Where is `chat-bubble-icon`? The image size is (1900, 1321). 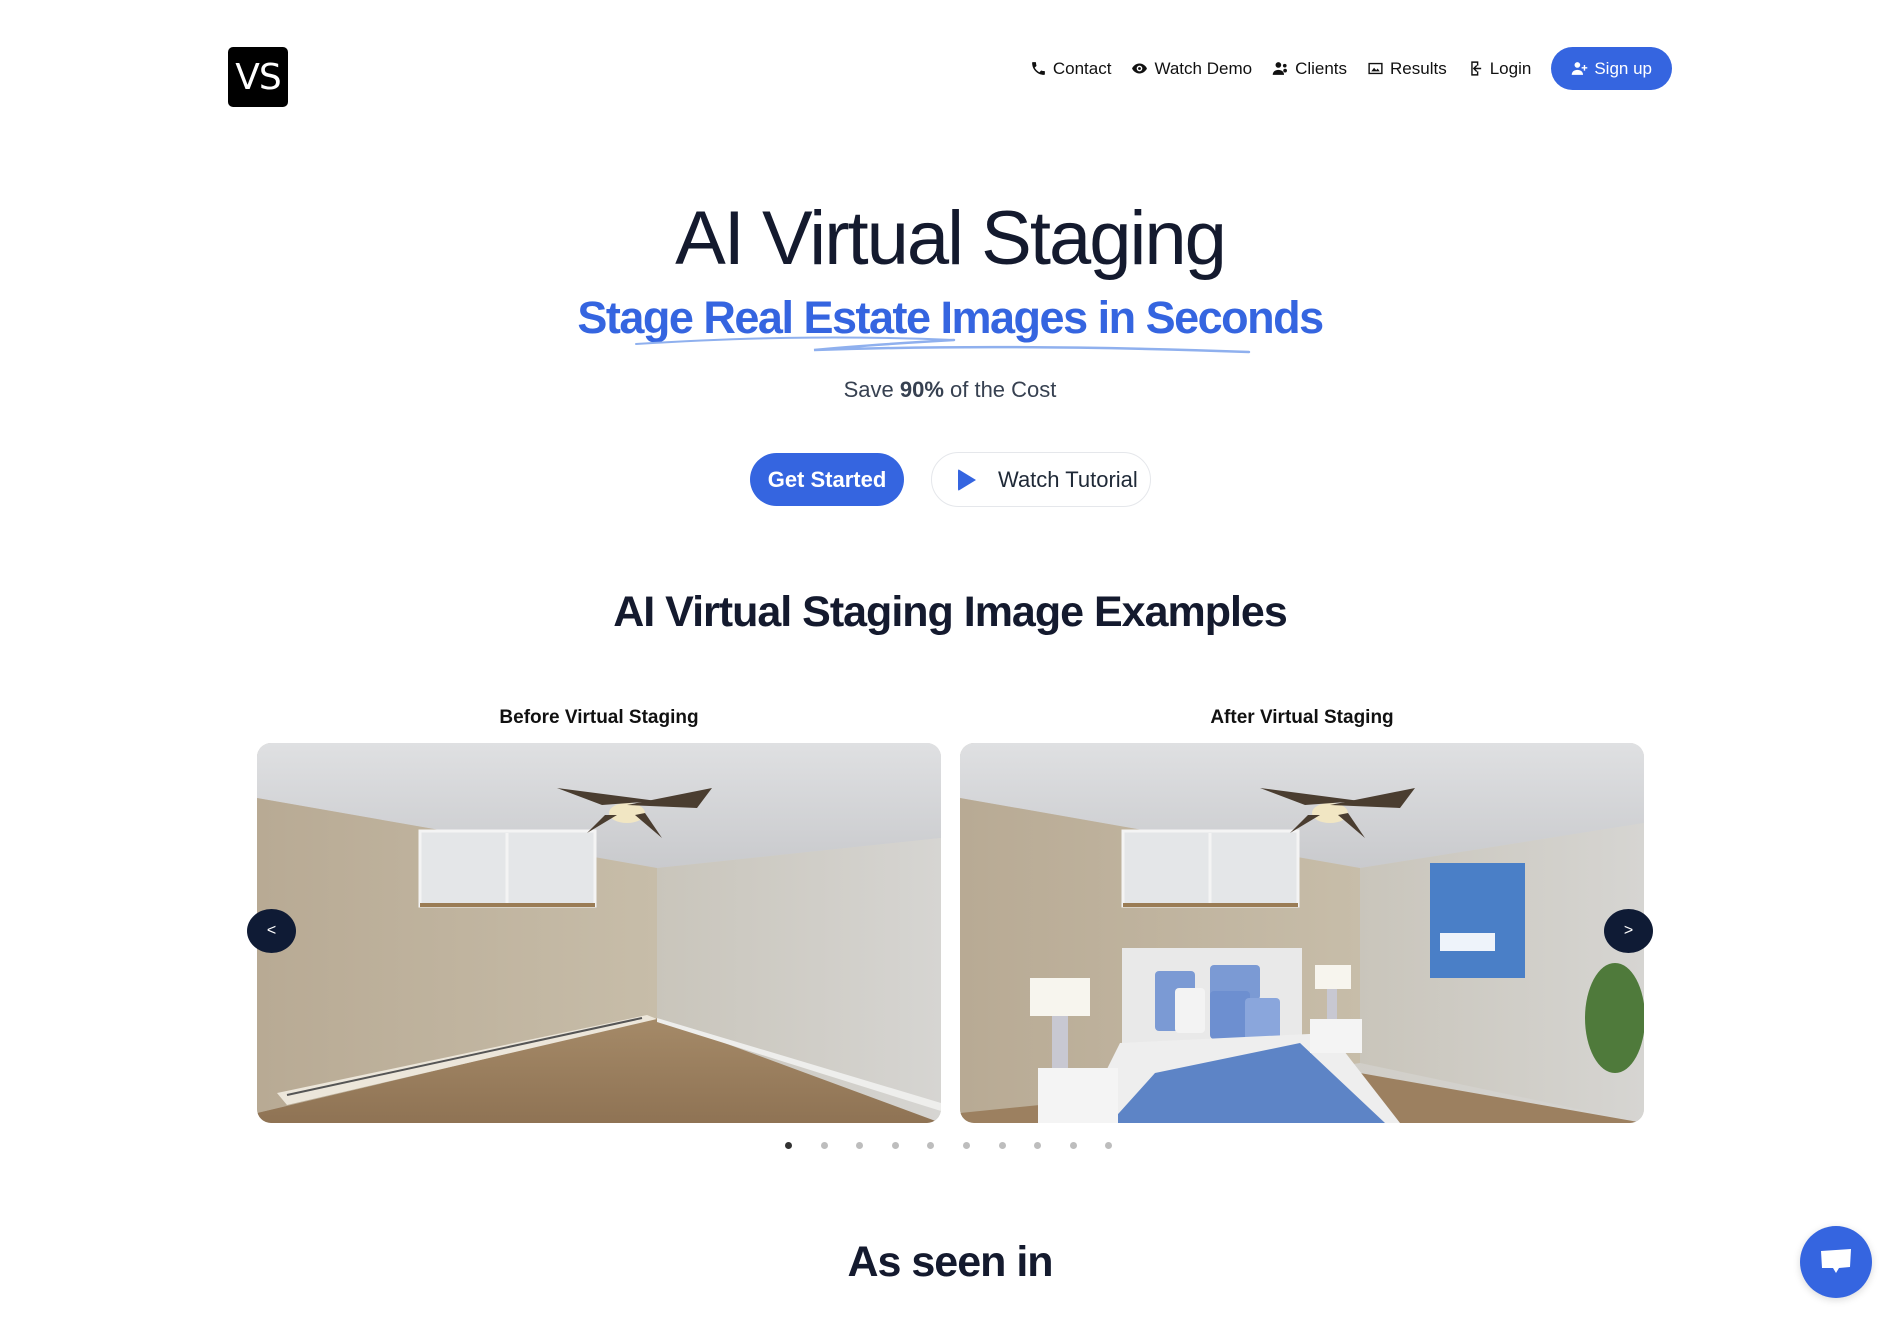 chat-bubble-icon is located at coordinates (1836, 1261).